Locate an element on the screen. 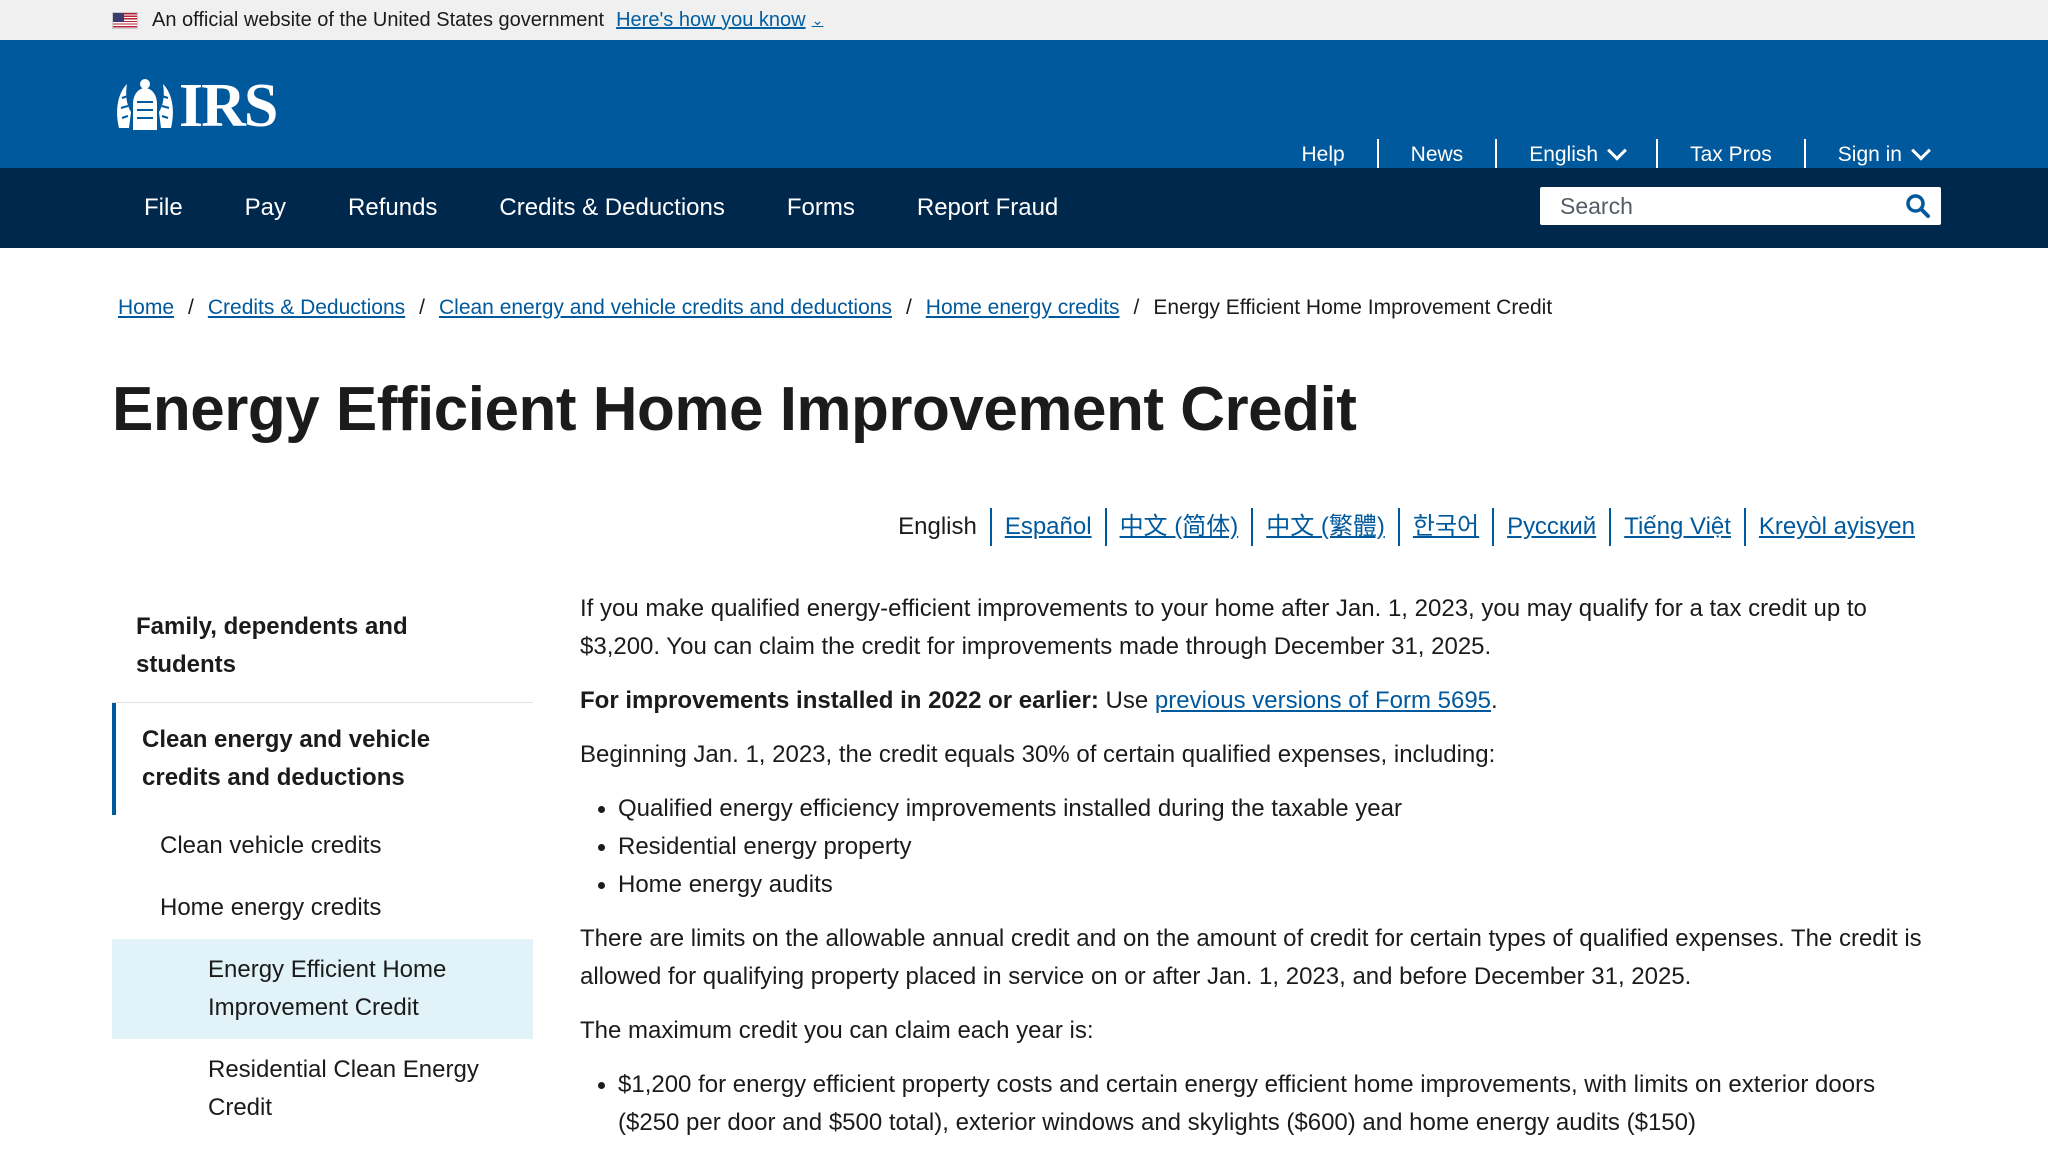 The height and width of the screenshot is (1158, 2048). eagle-icon is located at coordinates (145, 104).